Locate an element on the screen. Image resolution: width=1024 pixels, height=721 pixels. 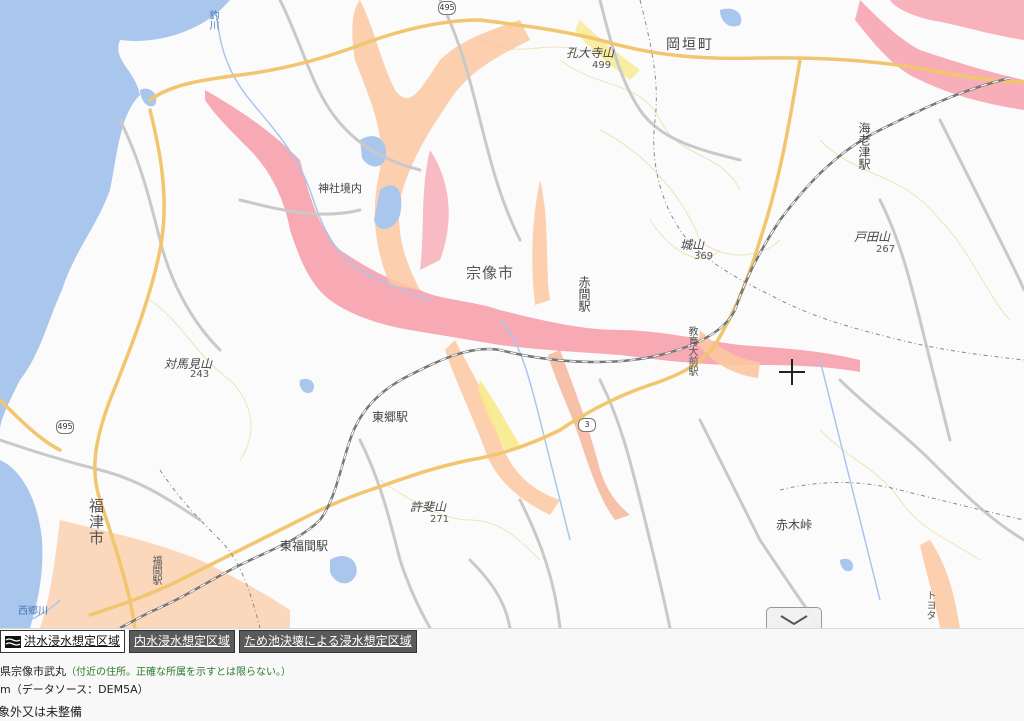
hazard-tabs: 洪水浸水想定区域 内水浸水想定区域 ため池決壊による浸水想定区域 is located at coordinates (210, 641).